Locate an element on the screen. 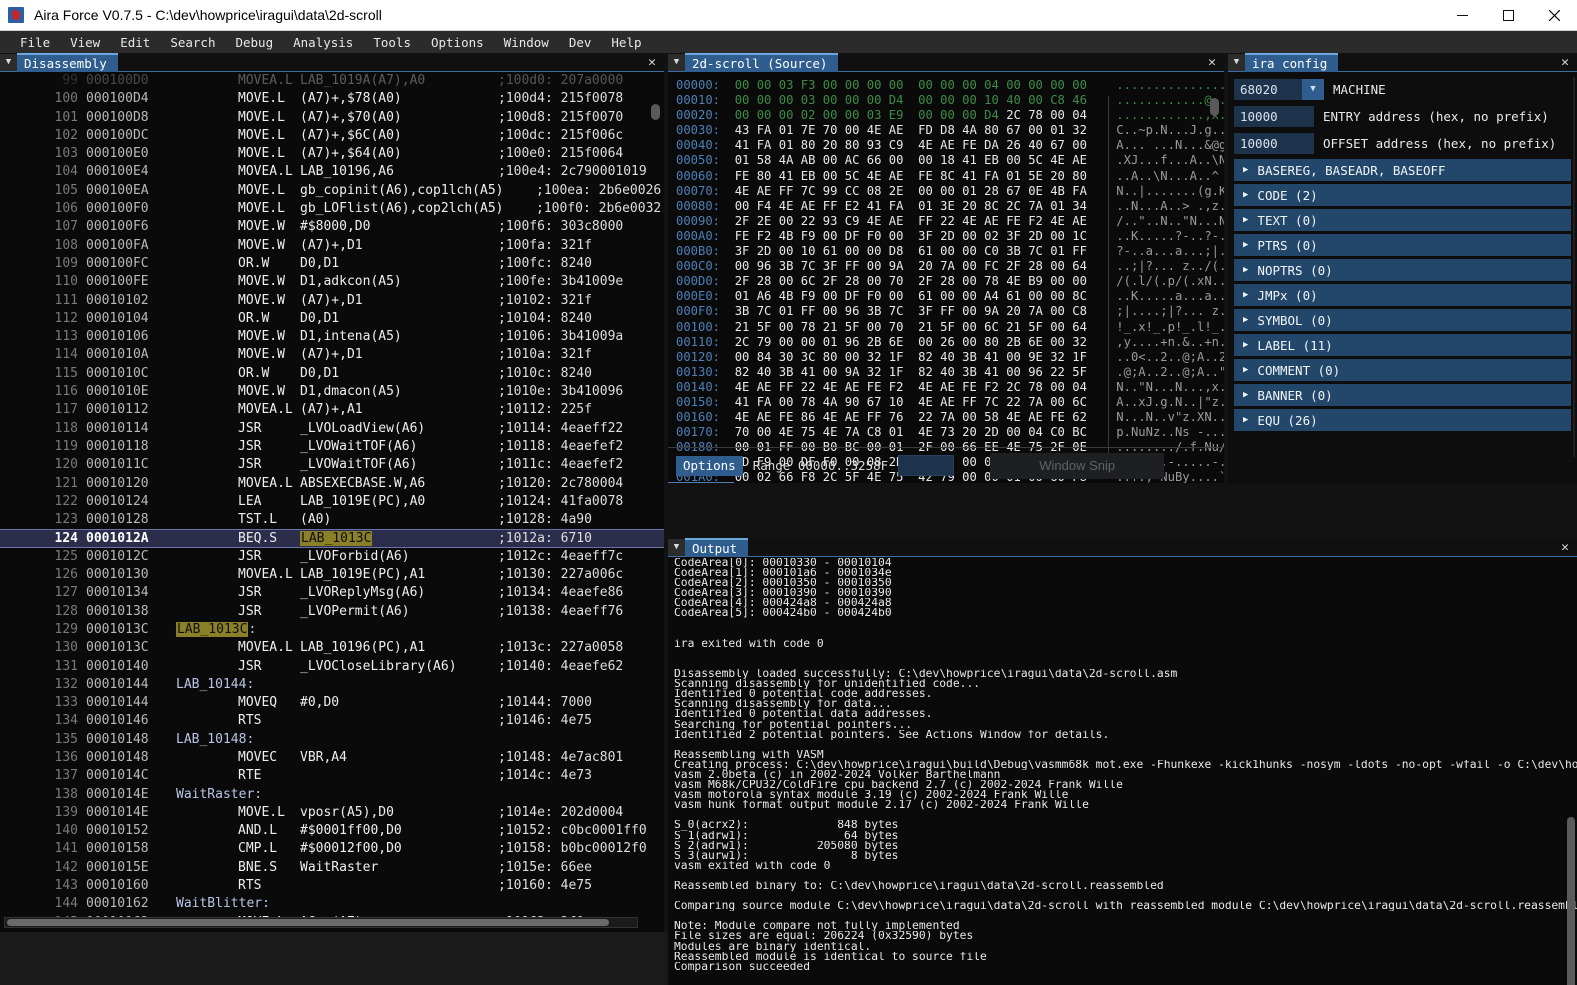  maximize-button is located at coordinates (1508, 15).